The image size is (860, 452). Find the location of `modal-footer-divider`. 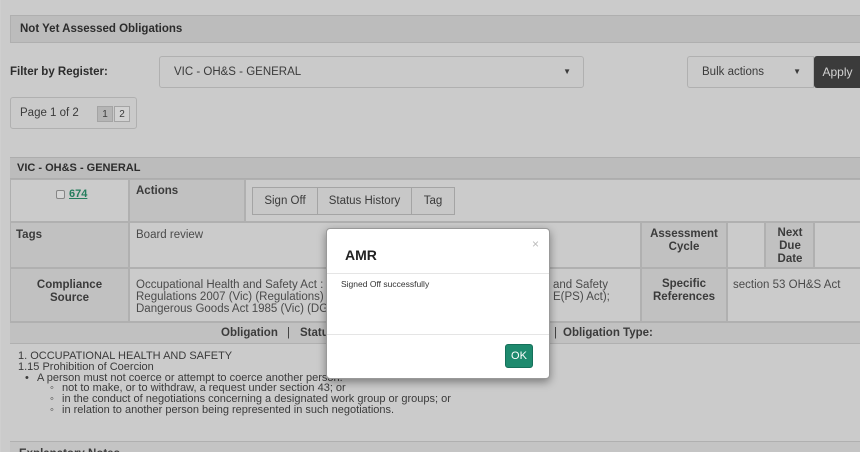

modal-footer-divider is located at coordinates (438, 334).